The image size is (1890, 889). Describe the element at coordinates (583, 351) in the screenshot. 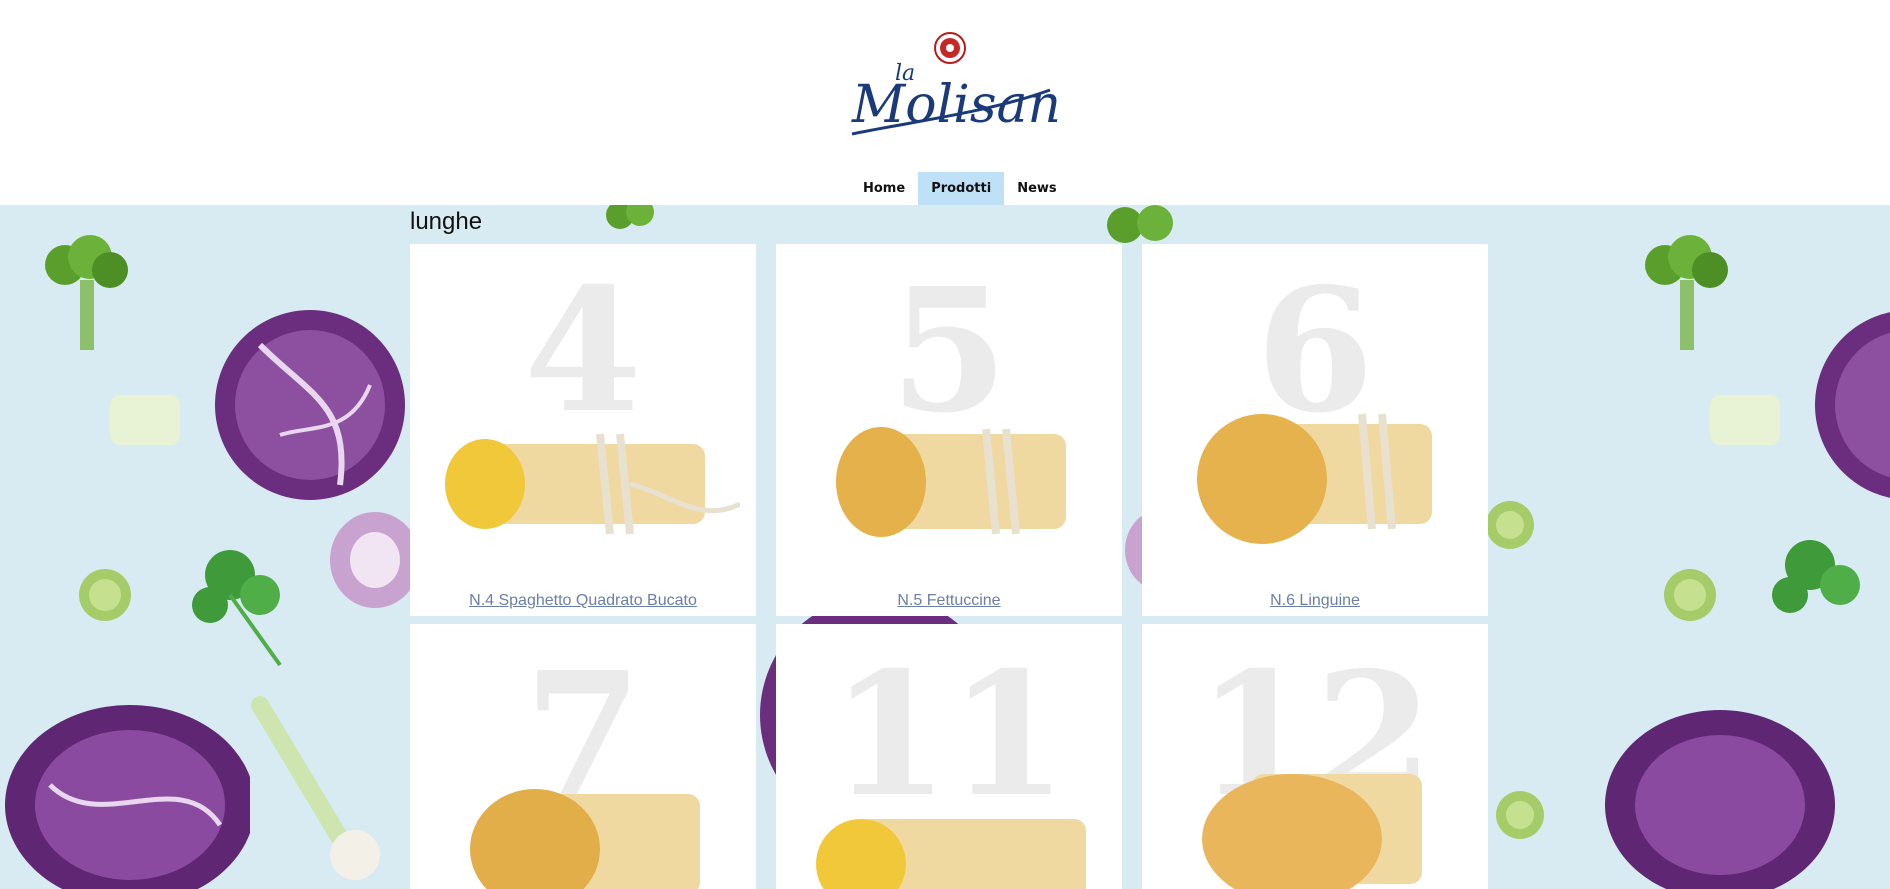

I see `product-number: 4` at that location.